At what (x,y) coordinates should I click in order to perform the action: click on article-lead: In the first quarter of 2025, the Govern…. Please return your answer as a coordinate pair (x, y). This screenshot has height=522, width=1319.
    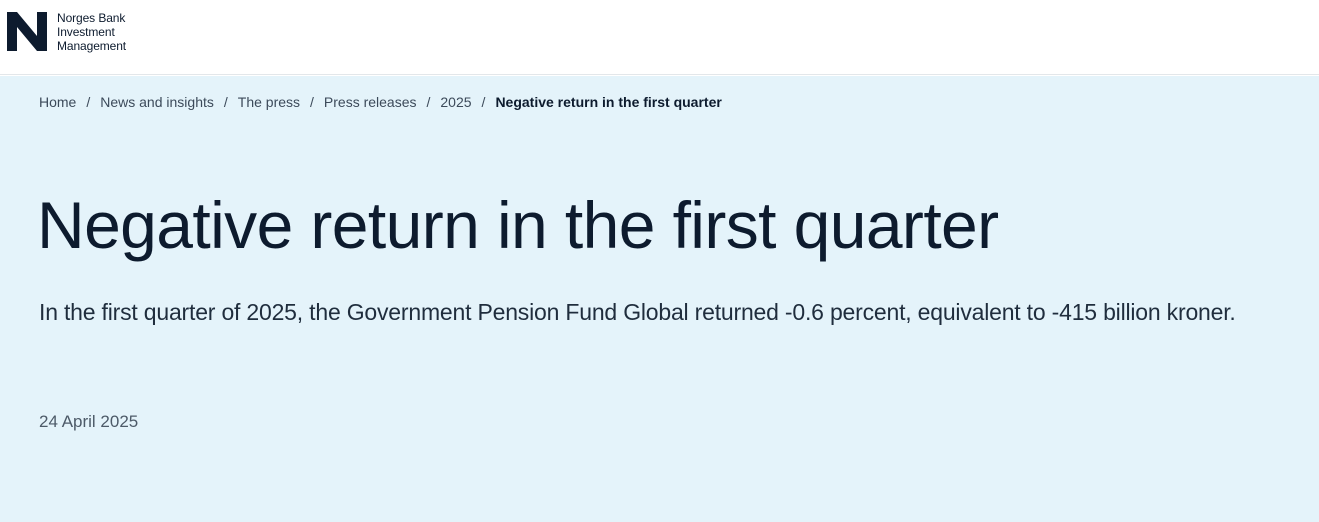
    Looking at the image, I should click on (637, 312).